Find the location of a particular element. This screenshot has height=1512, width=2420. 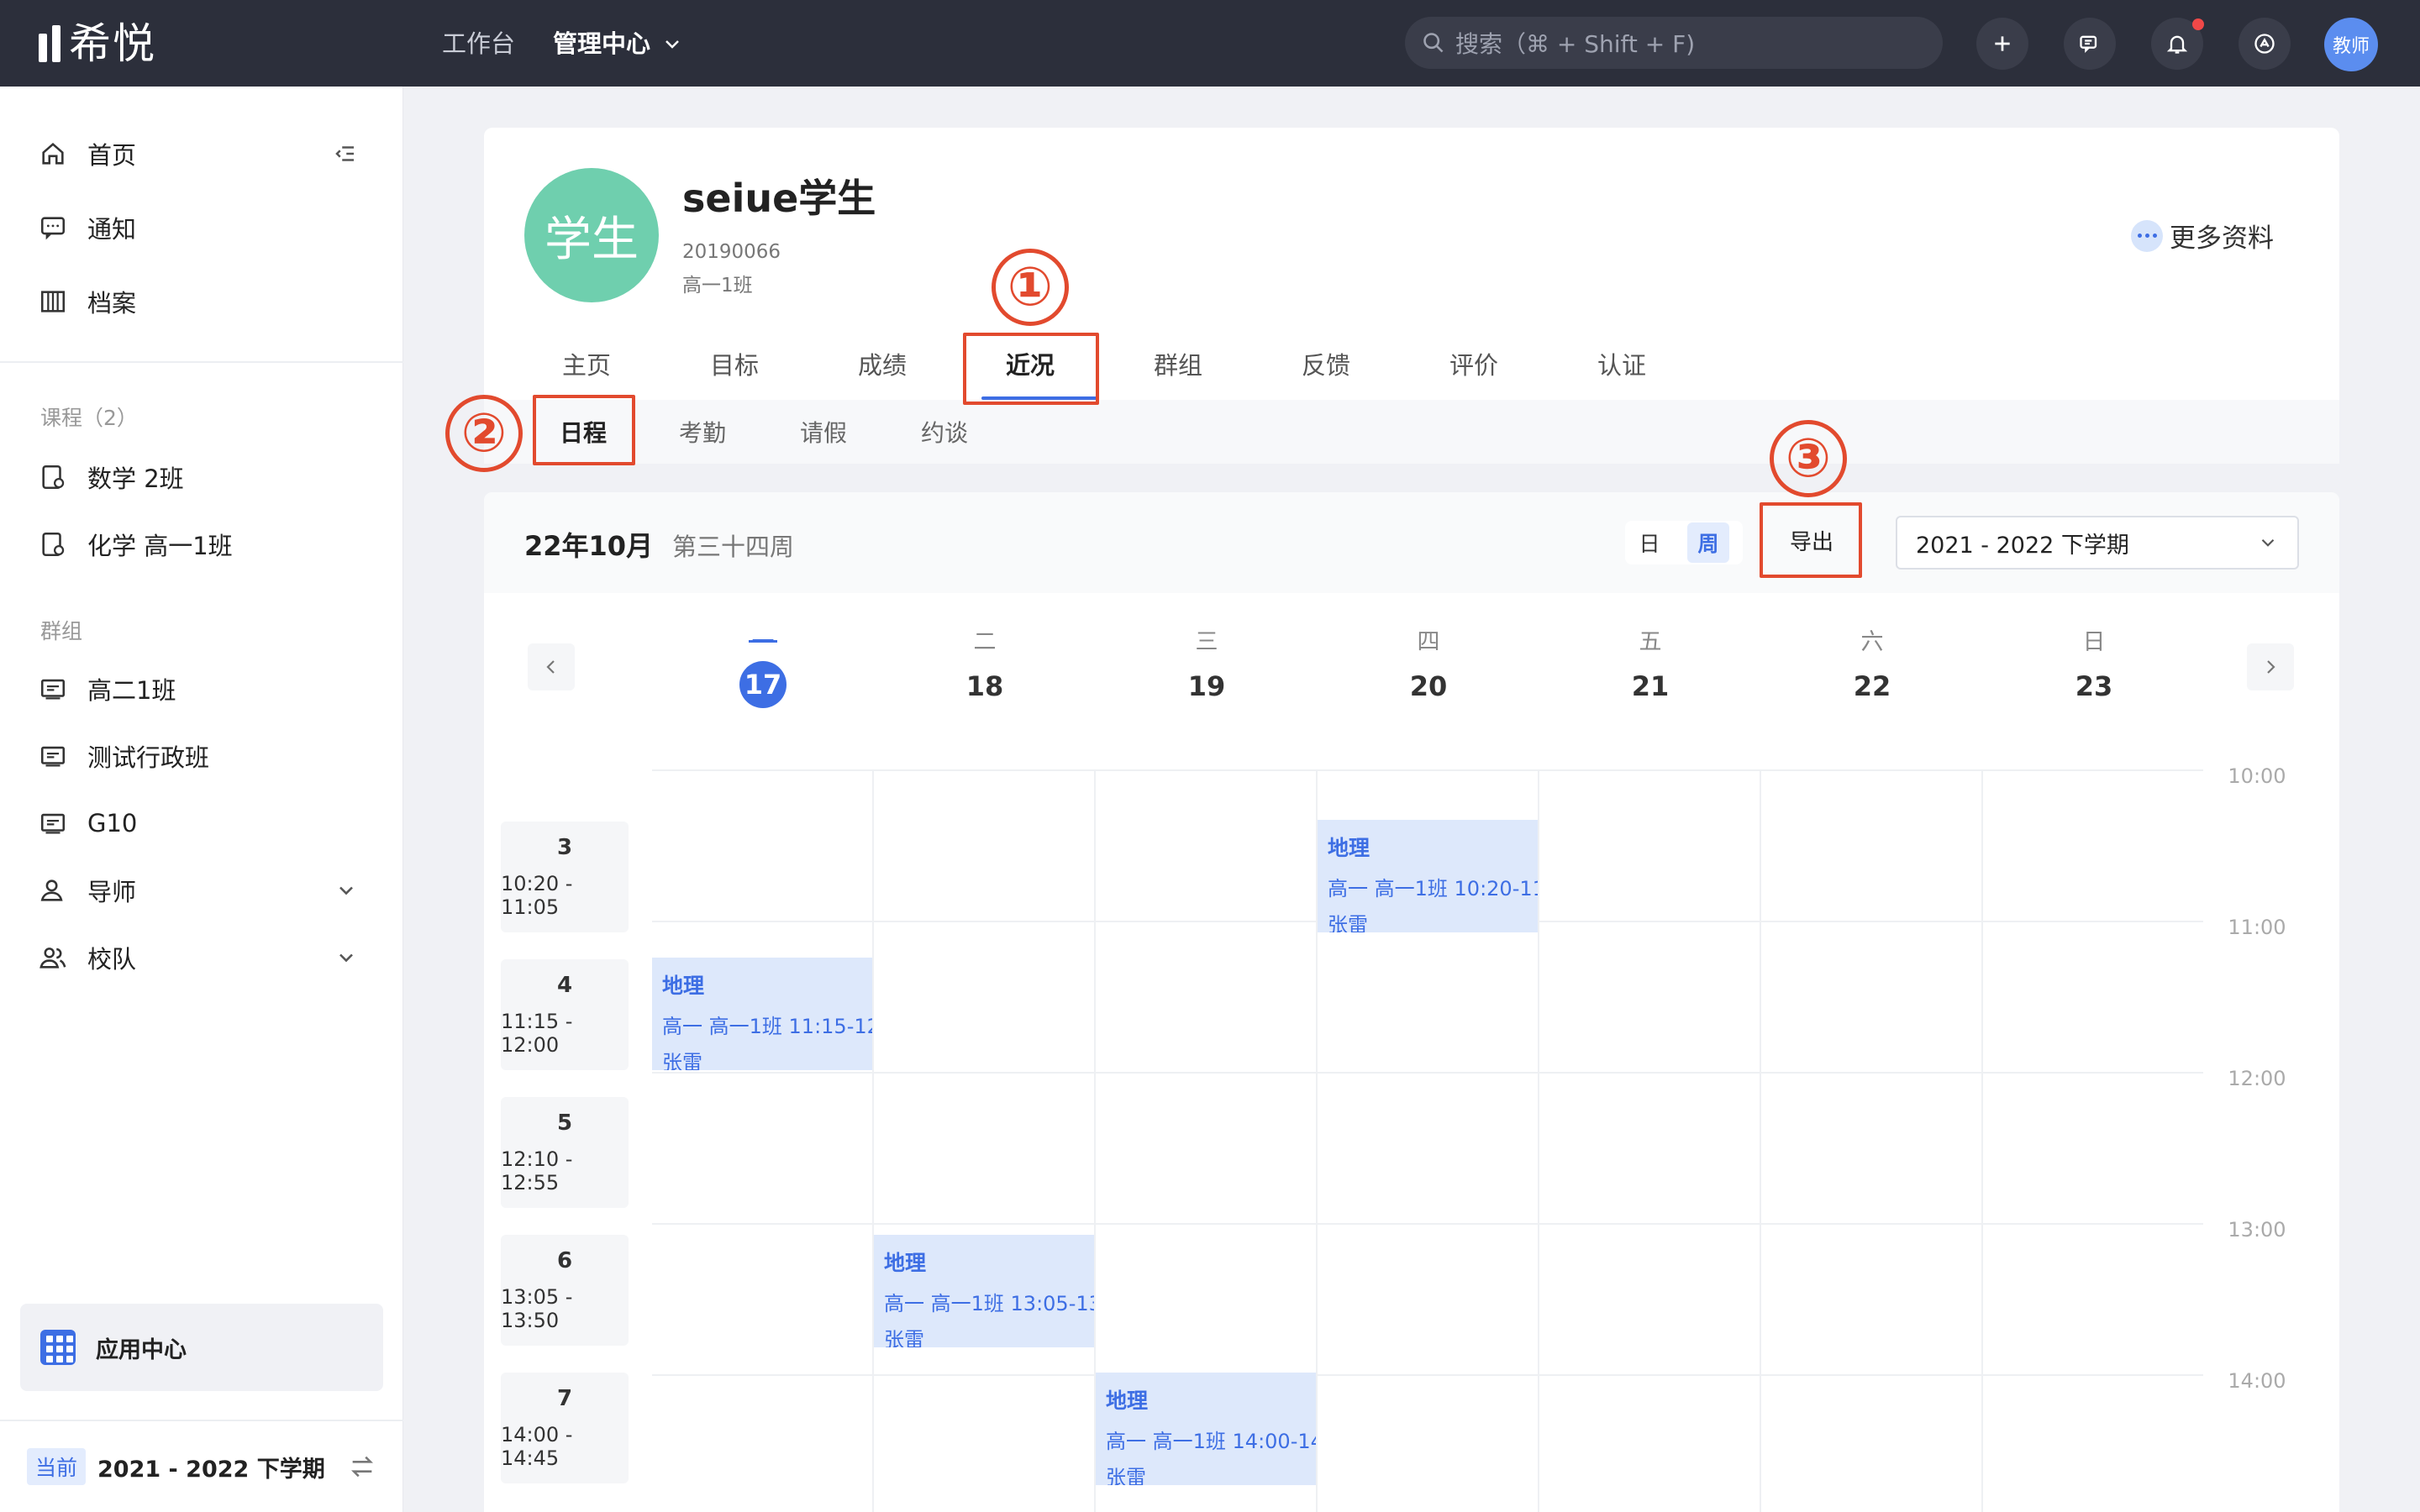

nav-workbench: 工作台 is located at coordinates (479, 43).